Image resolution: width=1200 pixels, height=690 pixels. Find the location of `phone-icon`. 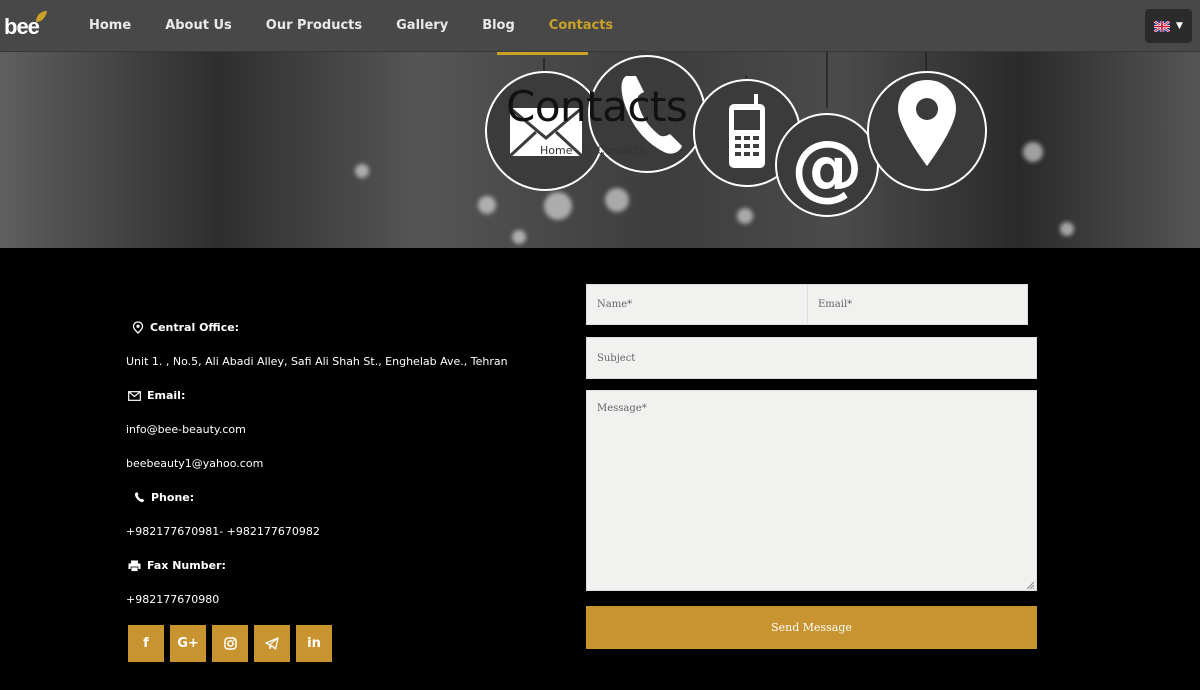

phone-icon is located at coordinates (140, 497).